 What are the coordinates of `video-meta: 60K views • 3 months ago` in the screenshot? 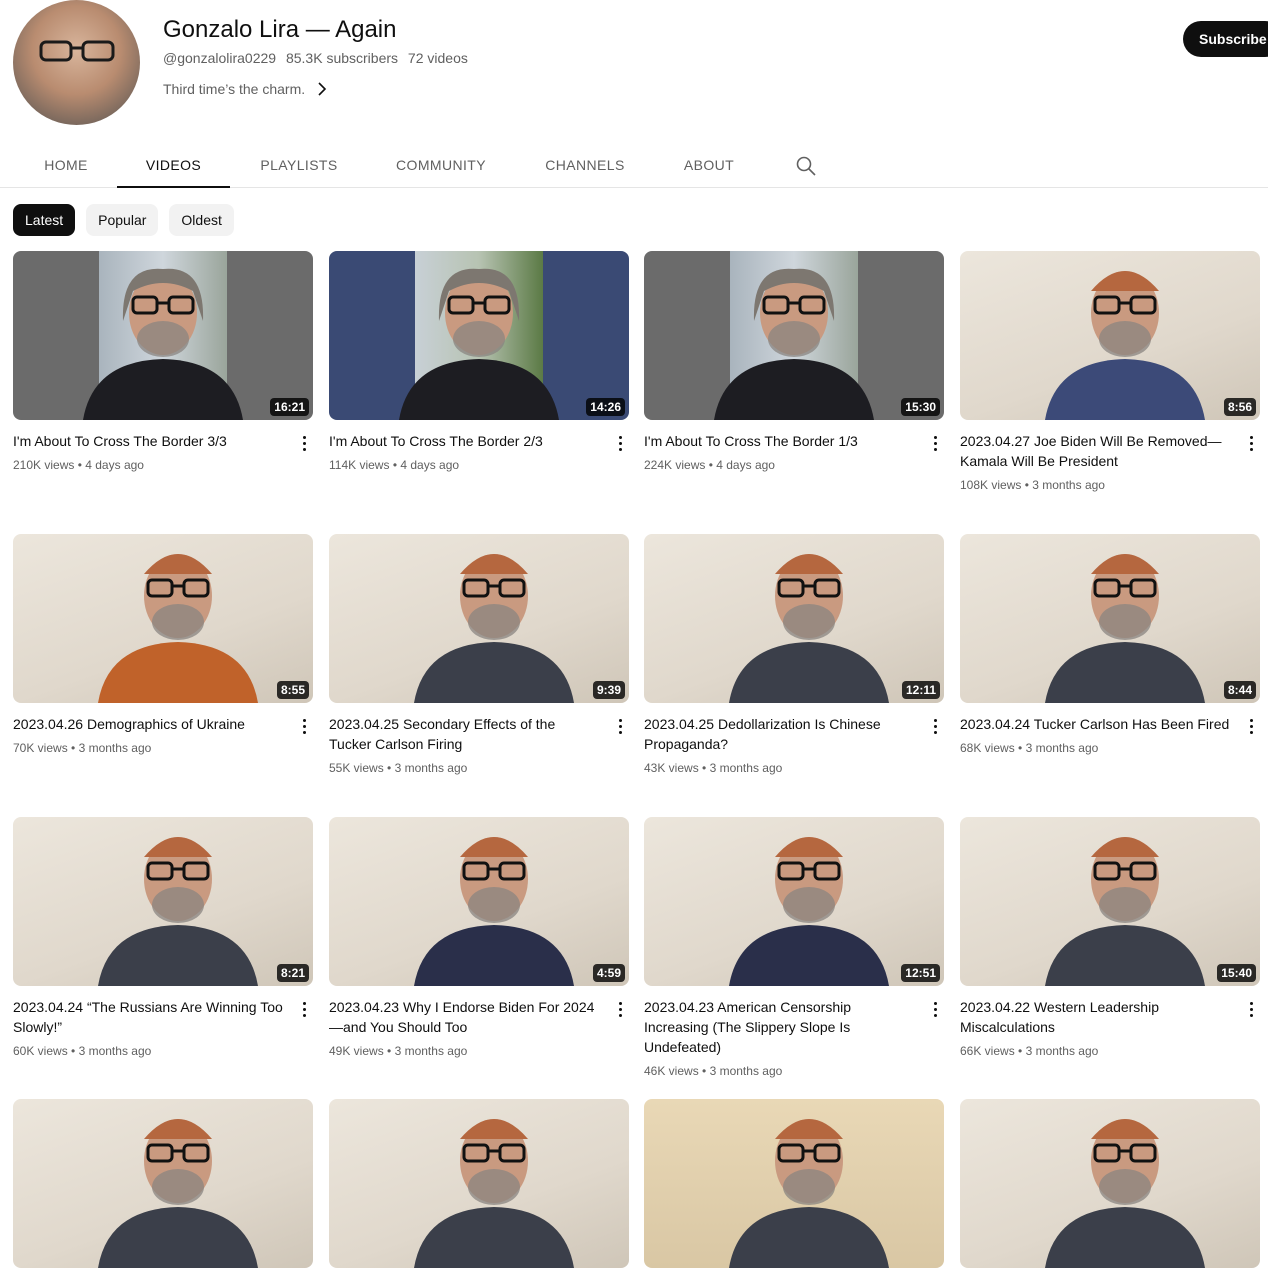 It's located at (82, 1051).